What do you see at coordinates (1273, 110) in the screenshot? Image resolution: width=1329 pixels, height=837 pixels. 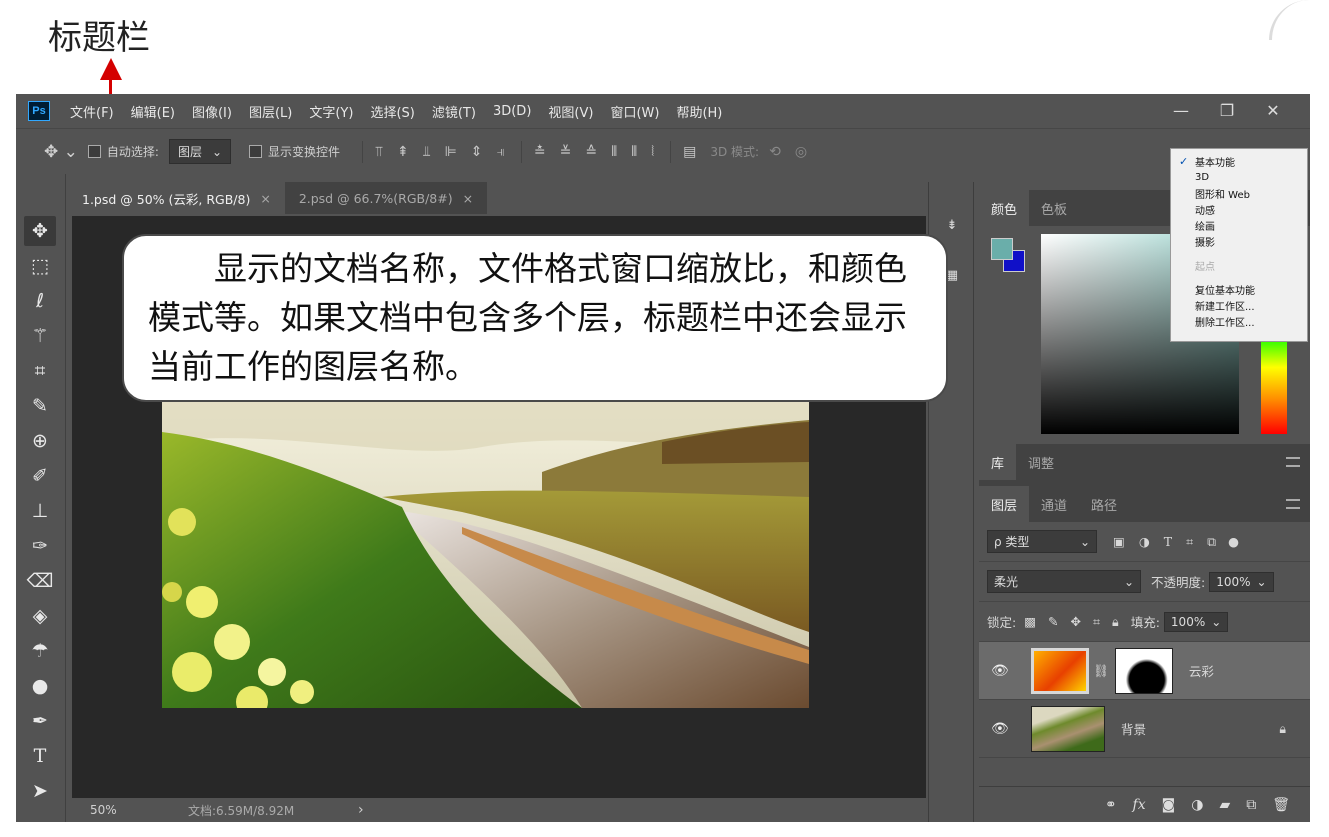 I see `close-icon: ✕` at bounding box center [1273, 110].